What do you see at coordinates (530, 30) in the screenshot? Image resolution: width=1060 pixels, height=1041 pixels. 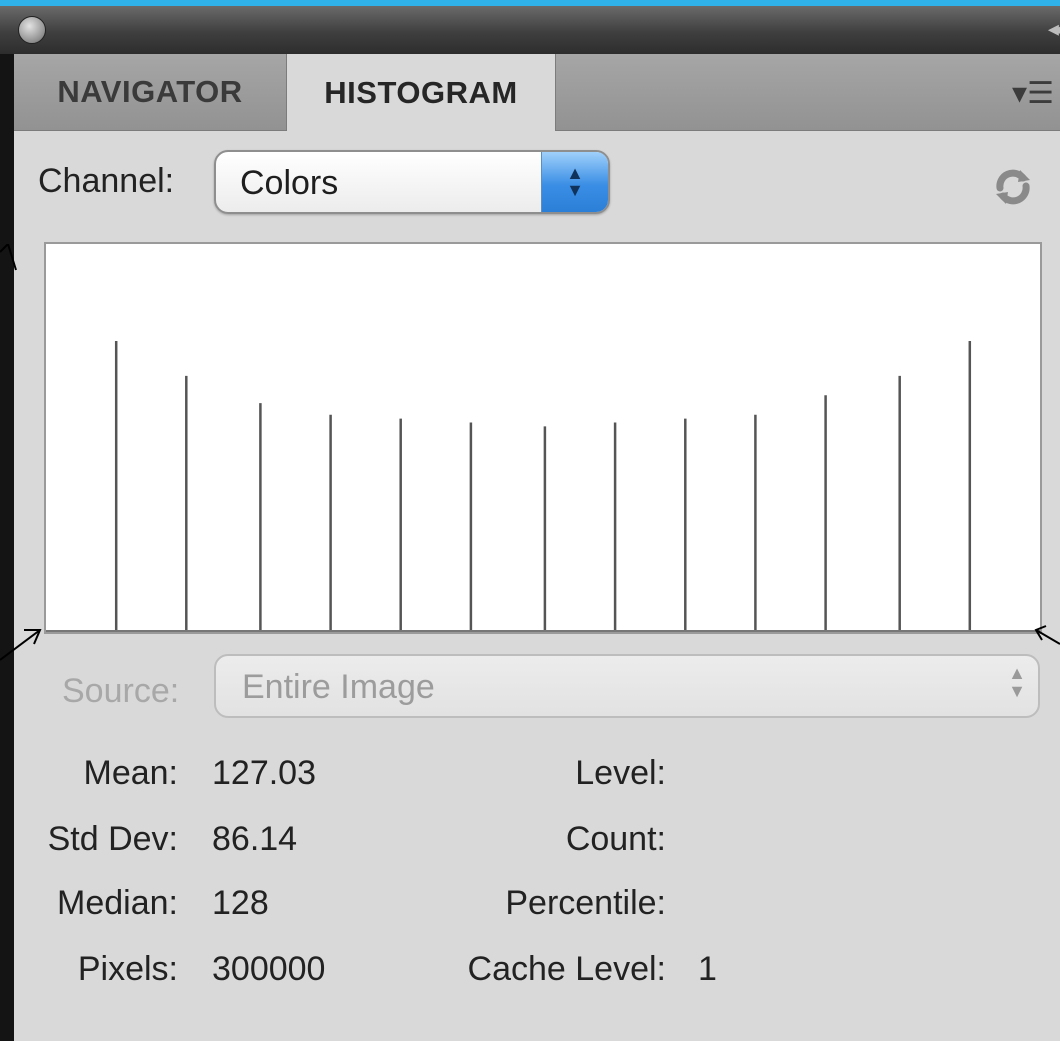 I see `panel-titlebar: ◂◂` at bounding box center [530, 30].